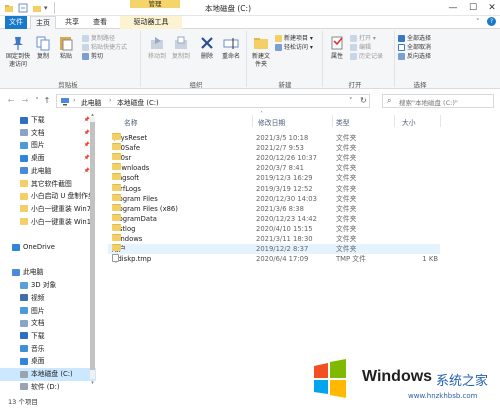 The image size is (500, 410). What do you see at coordinates (138, 102) in the screenshot?
I see `breadcrumb-drive-c: 本地磁盘 (C:)` at bounding box center [138, 102].